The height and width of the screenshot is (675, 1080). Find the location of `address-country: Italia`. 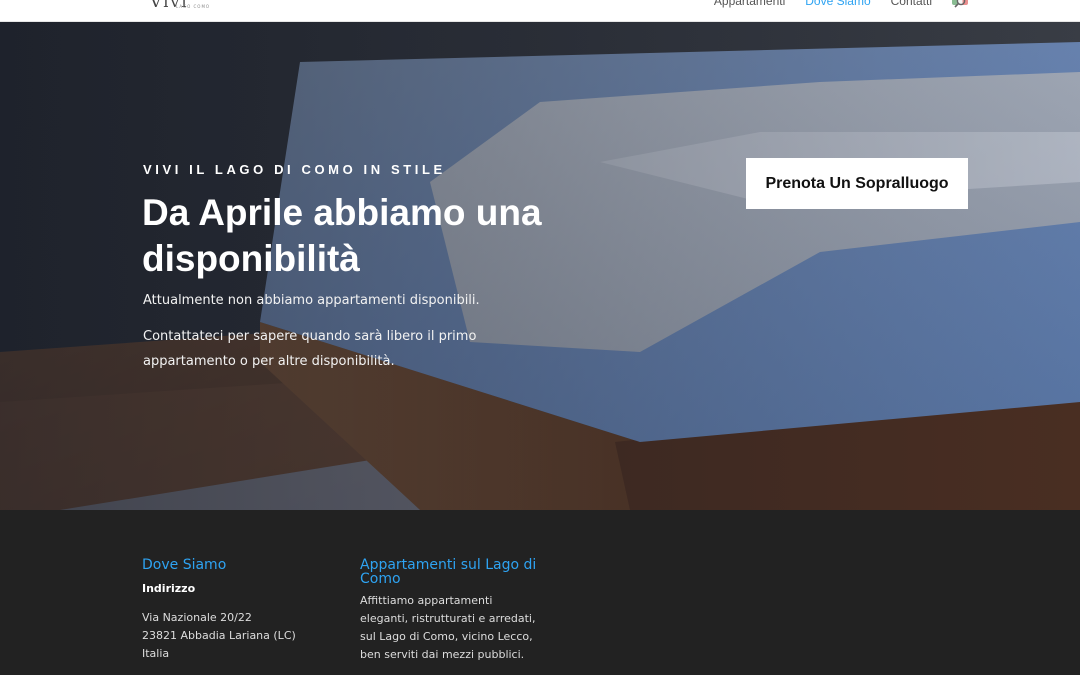

address-country: Italia is located at coordinates (156, 653).